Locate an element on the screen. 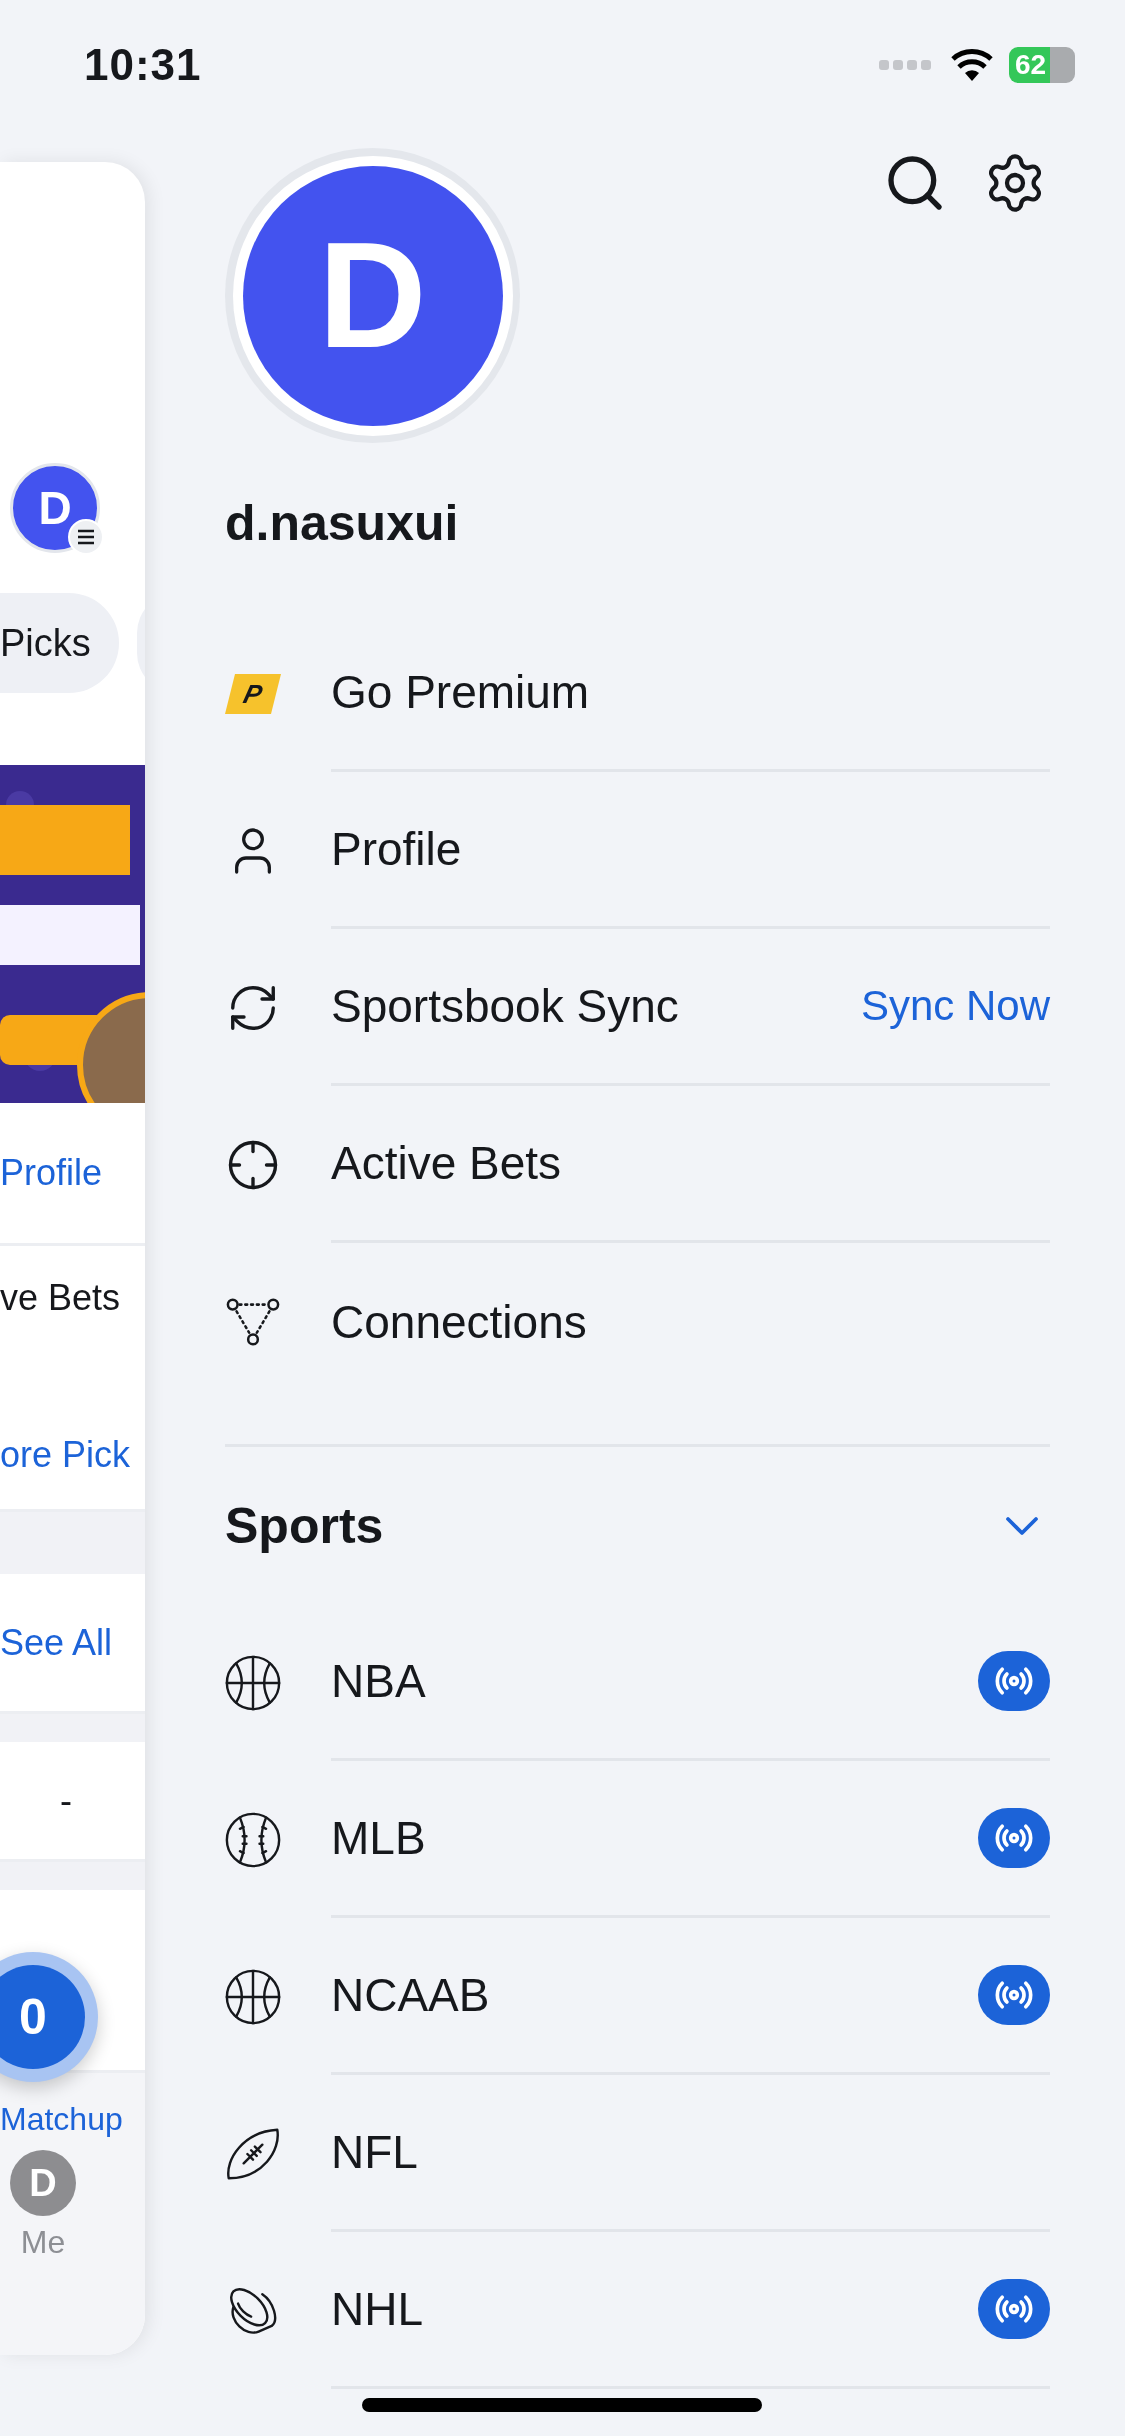 This screenshot has width=1125, height=2436. section-title: Sports is located at coordinates (304, 1525).